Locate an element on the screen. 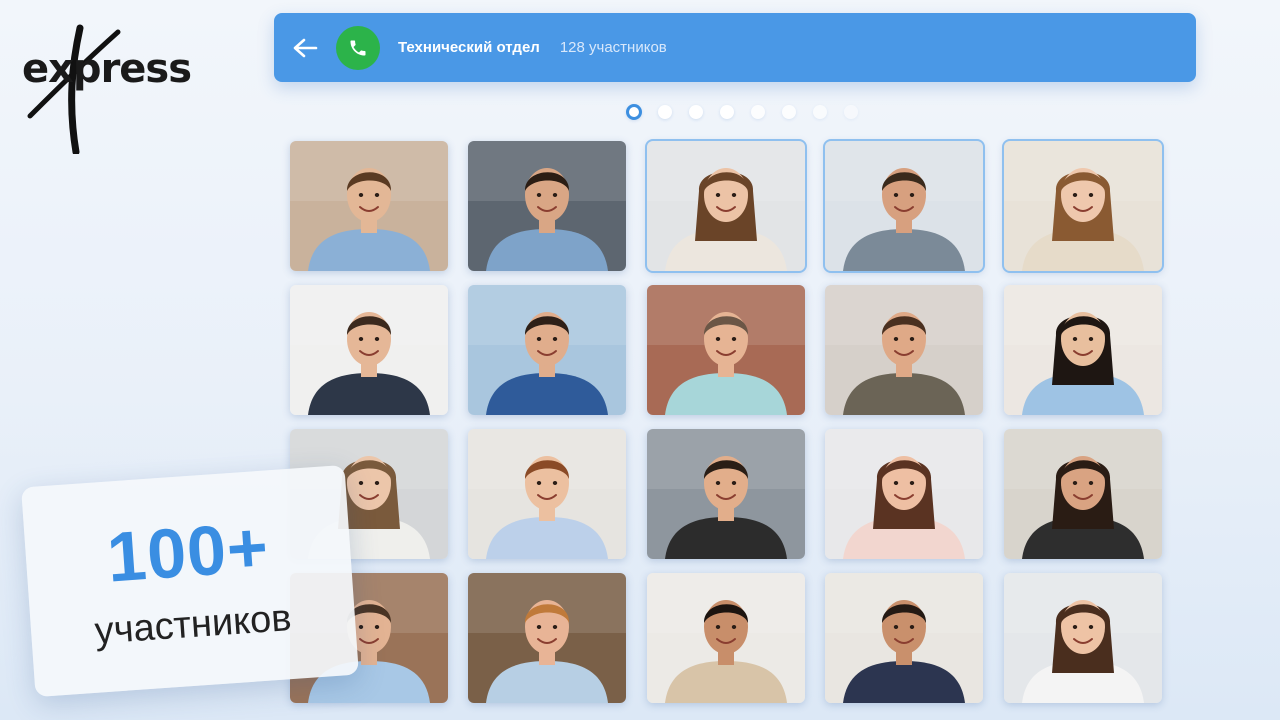  arrow-left-icon is located at coordinates (305, 47).